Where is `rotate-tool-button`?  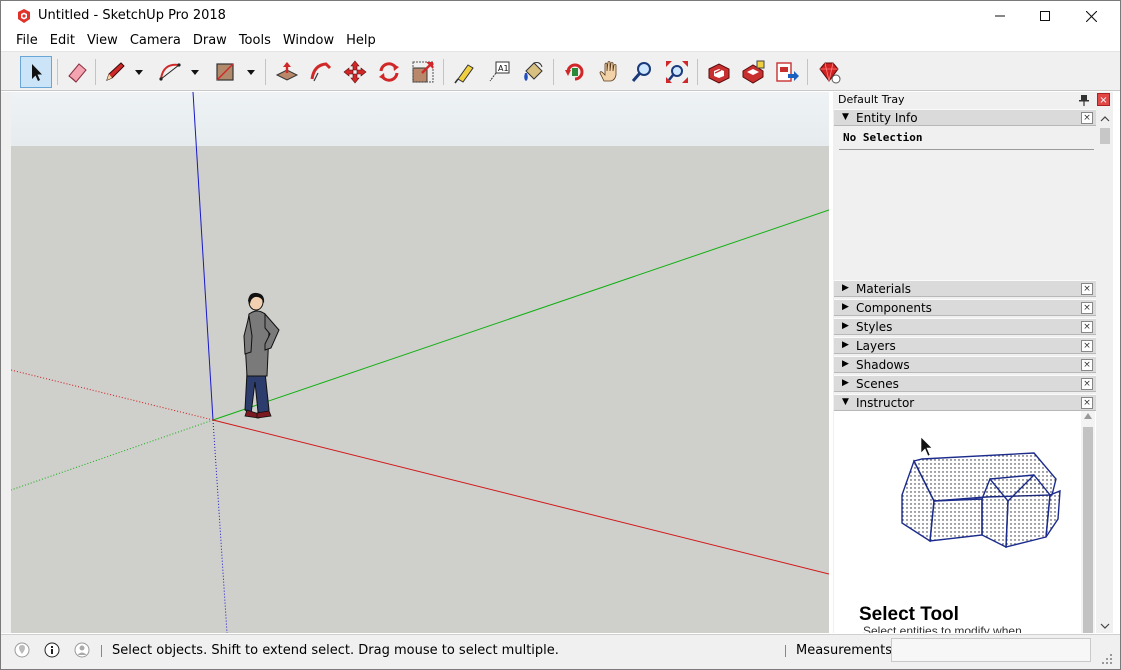 rotate-tool-button is located at coordinates (389, 72).